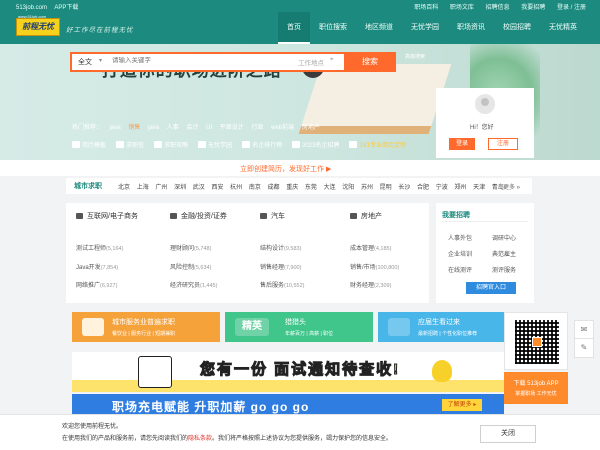 Image resolution: width=600 pixels, height=450 pixels. Describe the element at coordinates (460, 253) in the screenshot. I see `recruit-link: 企业培训` at that location.